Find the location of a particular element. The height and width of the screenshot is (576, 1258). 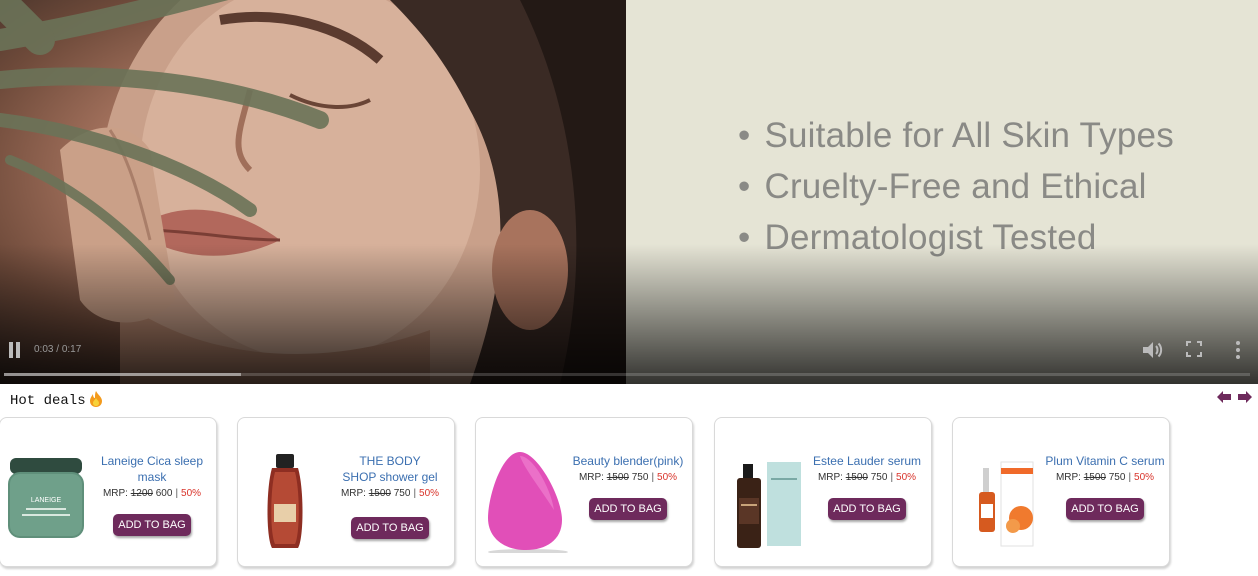

product-price: MRP: 1200 600 | 50% is located at coordinates (152, 493).